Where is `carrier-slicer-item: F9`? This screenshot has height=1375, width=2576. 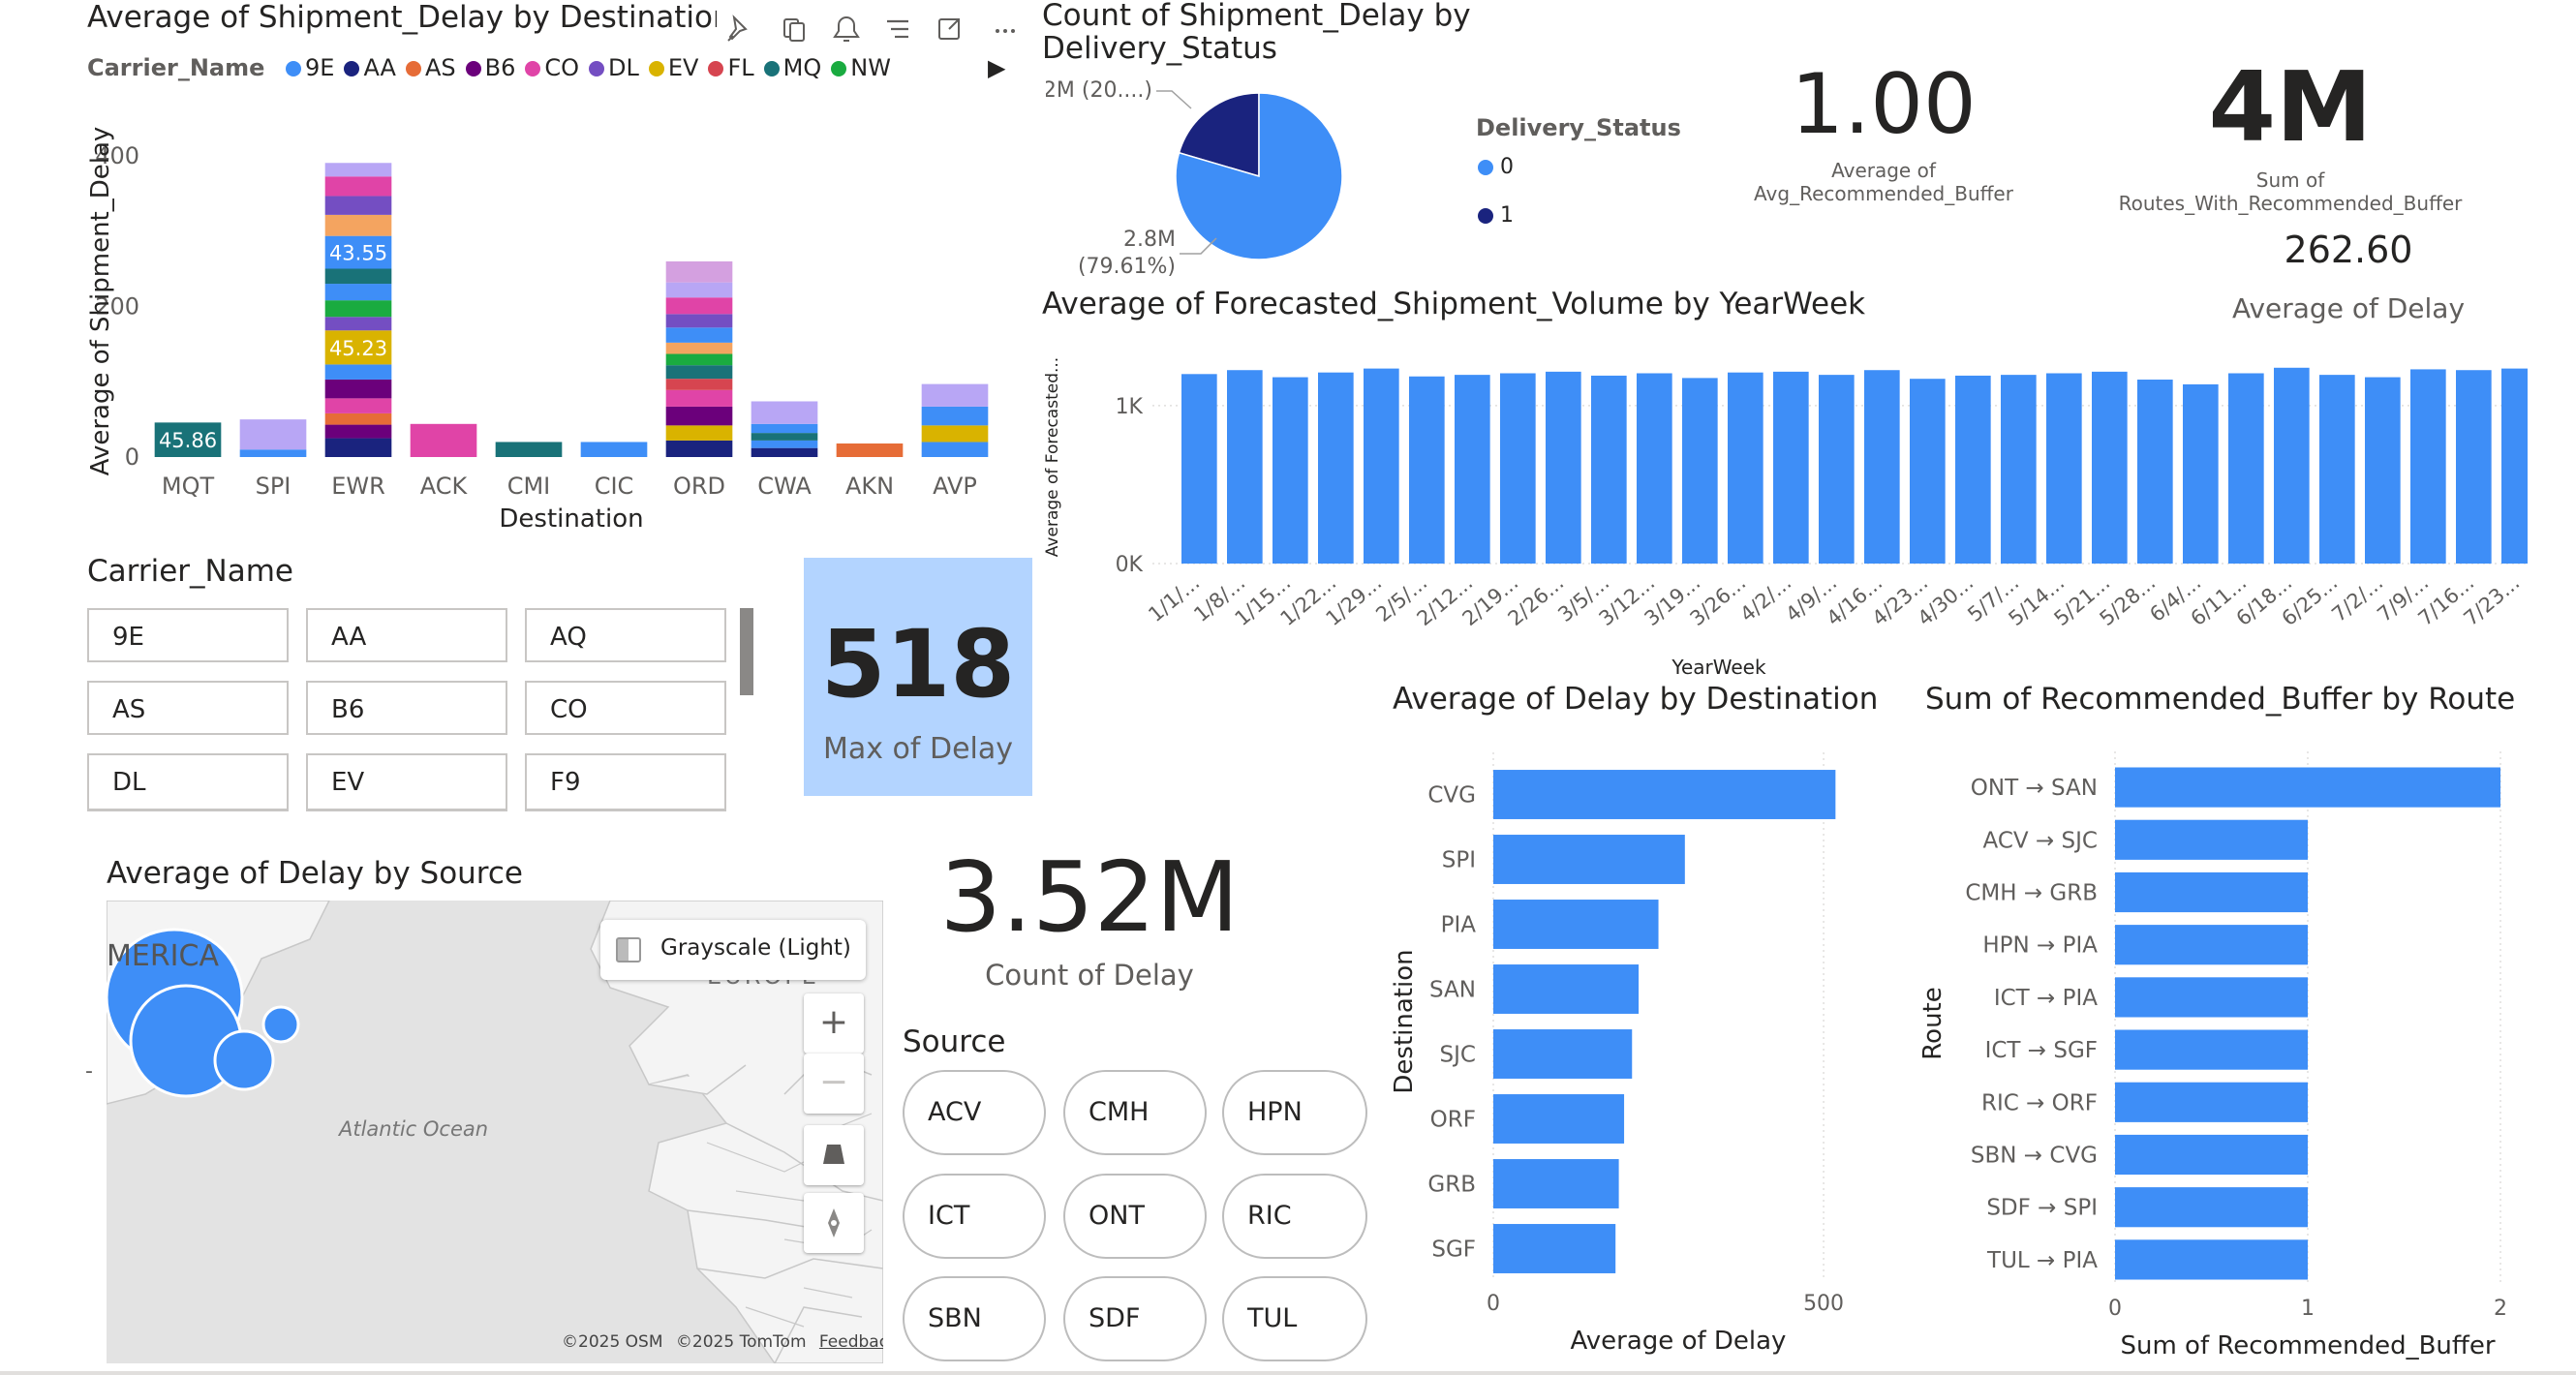 carrier-slicer-item: F9 is located at coordinates (625, 782).